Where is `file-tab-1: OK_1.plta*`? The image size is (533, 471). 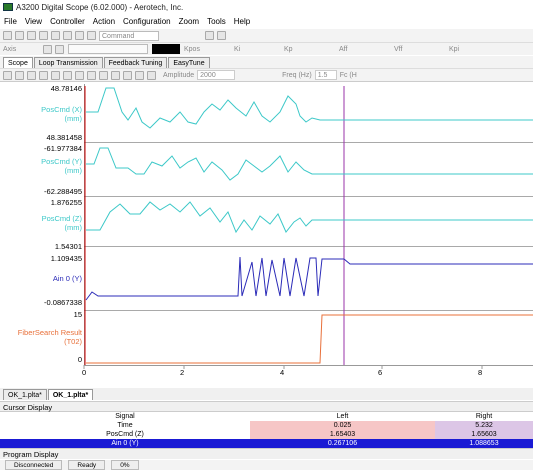
file-tab-1: OK_1.plta* is located at coordinates (25, 394).